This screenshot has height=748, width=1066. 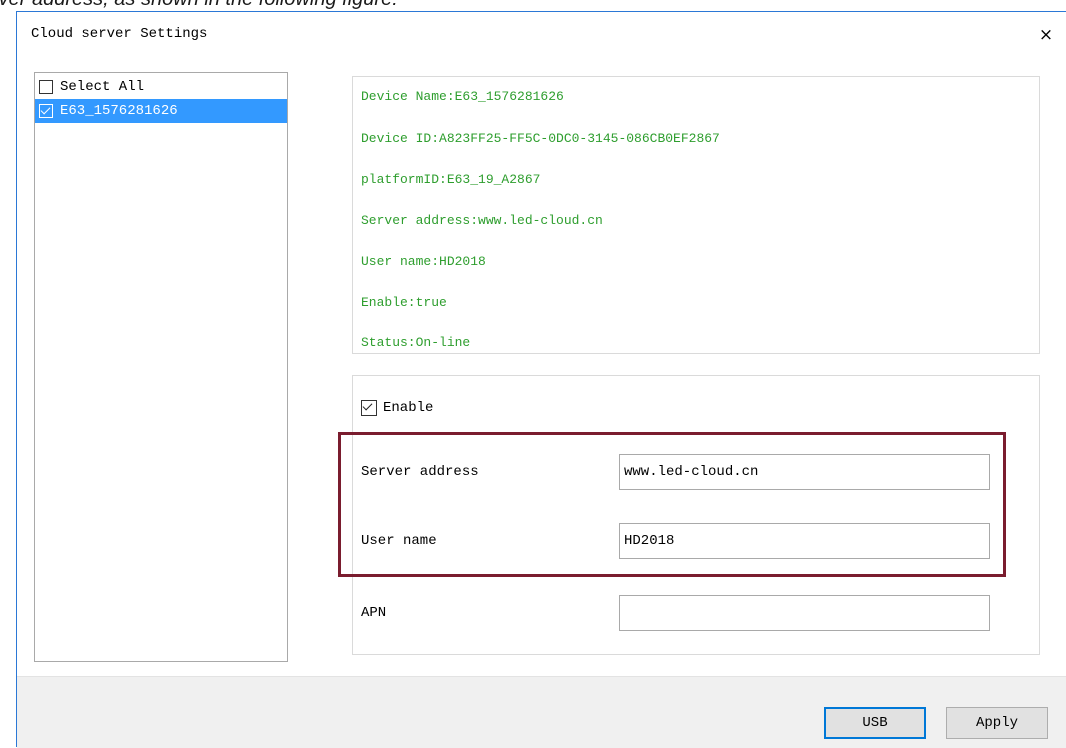 What do you see at coordinates (541, 712) in the screenshot?
I see `dialog-footer: USB Apply` at bounding box center [541, 712].